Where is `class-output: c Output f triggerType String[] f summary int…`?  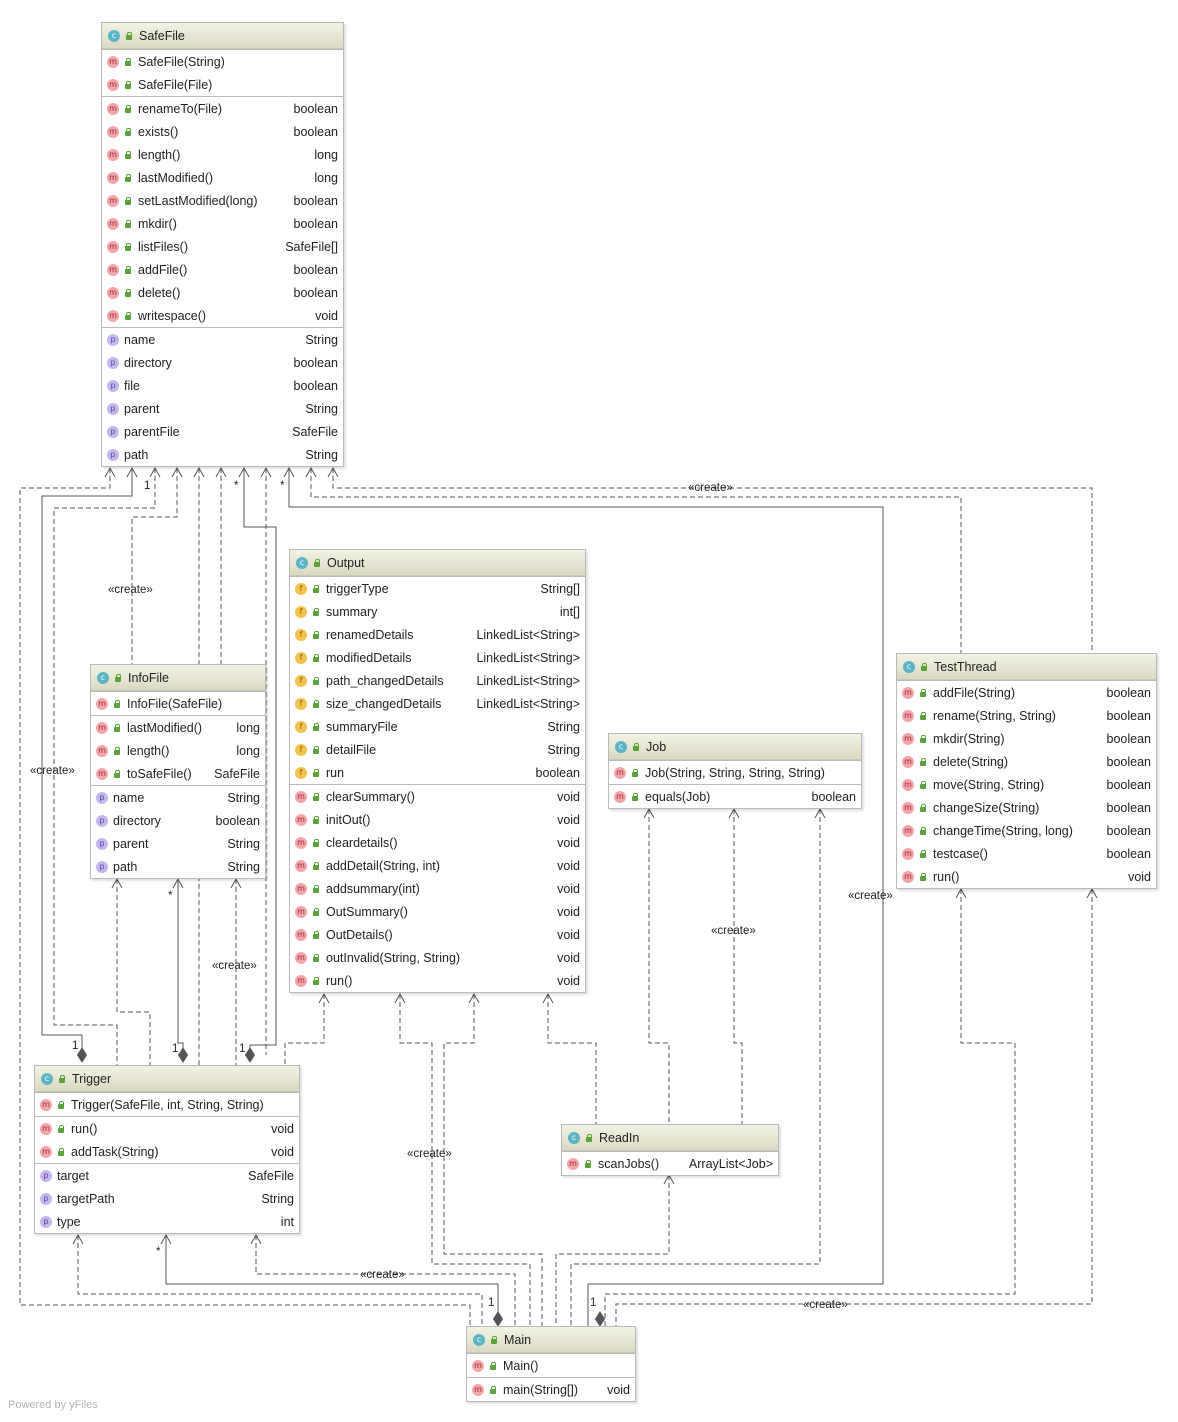
class-output: c Output f triggerType String[] f summary int… is located at coordinates (437, 771).